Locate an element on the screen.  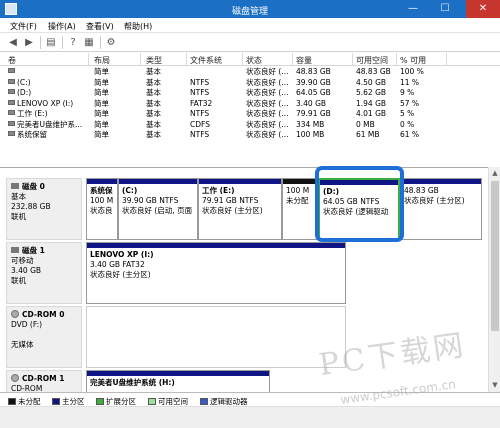
table-row: (D:) 简单 基本 NTFS 状态良好 (... 64.05 GB 5.62 GB 9 % is located at coordinates (250, 93).